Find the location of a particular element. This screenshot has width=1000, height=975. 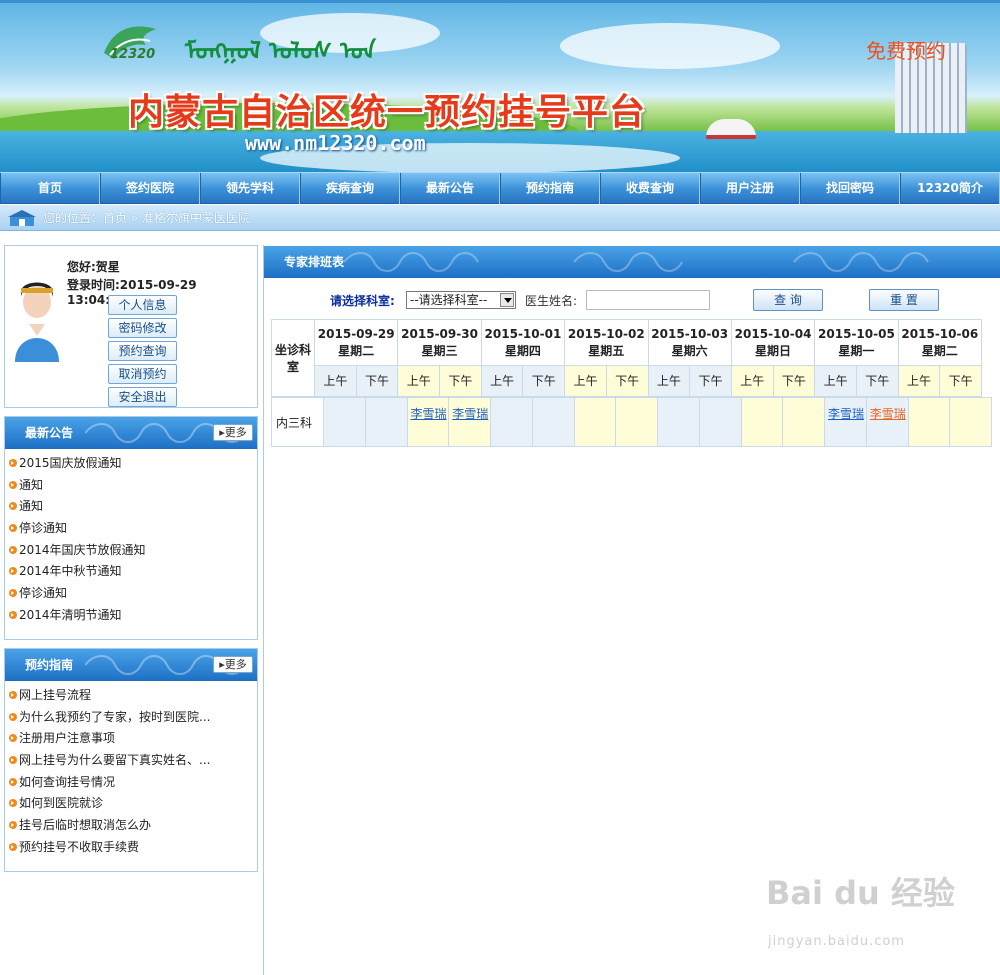

list-item: 挂号后临时想取消怎么办 is located at coordinates (133, 826).